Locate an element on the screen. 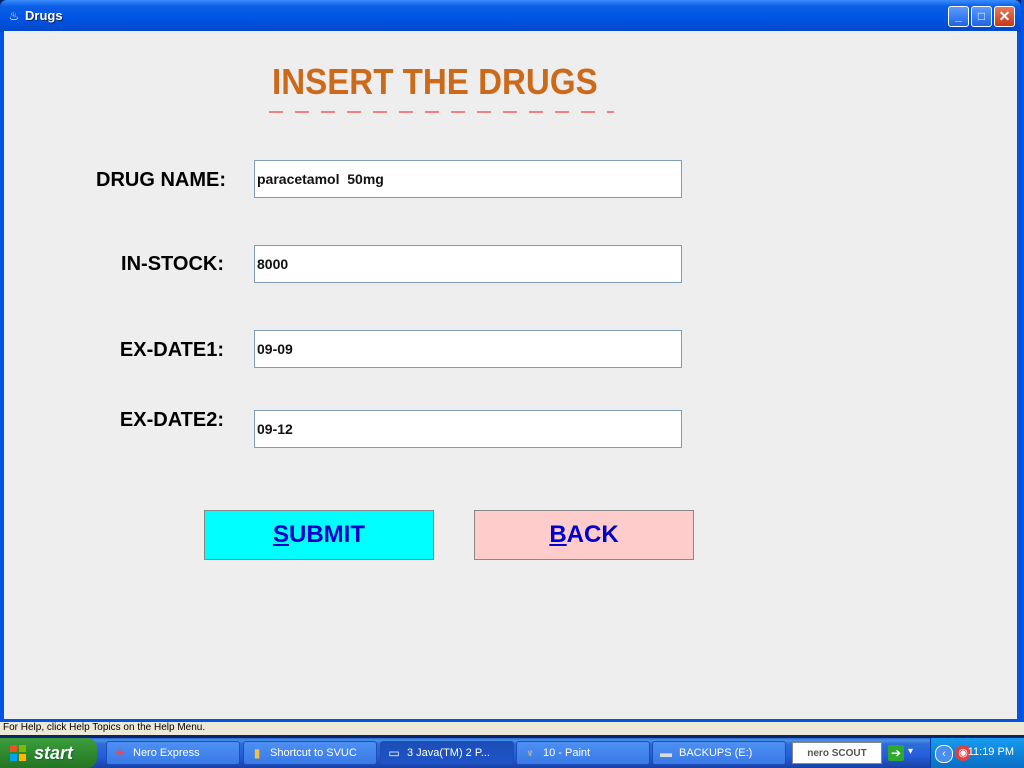 This screenshot has width=1024, height=768. heading-underline is located at coordinates (441, 112).